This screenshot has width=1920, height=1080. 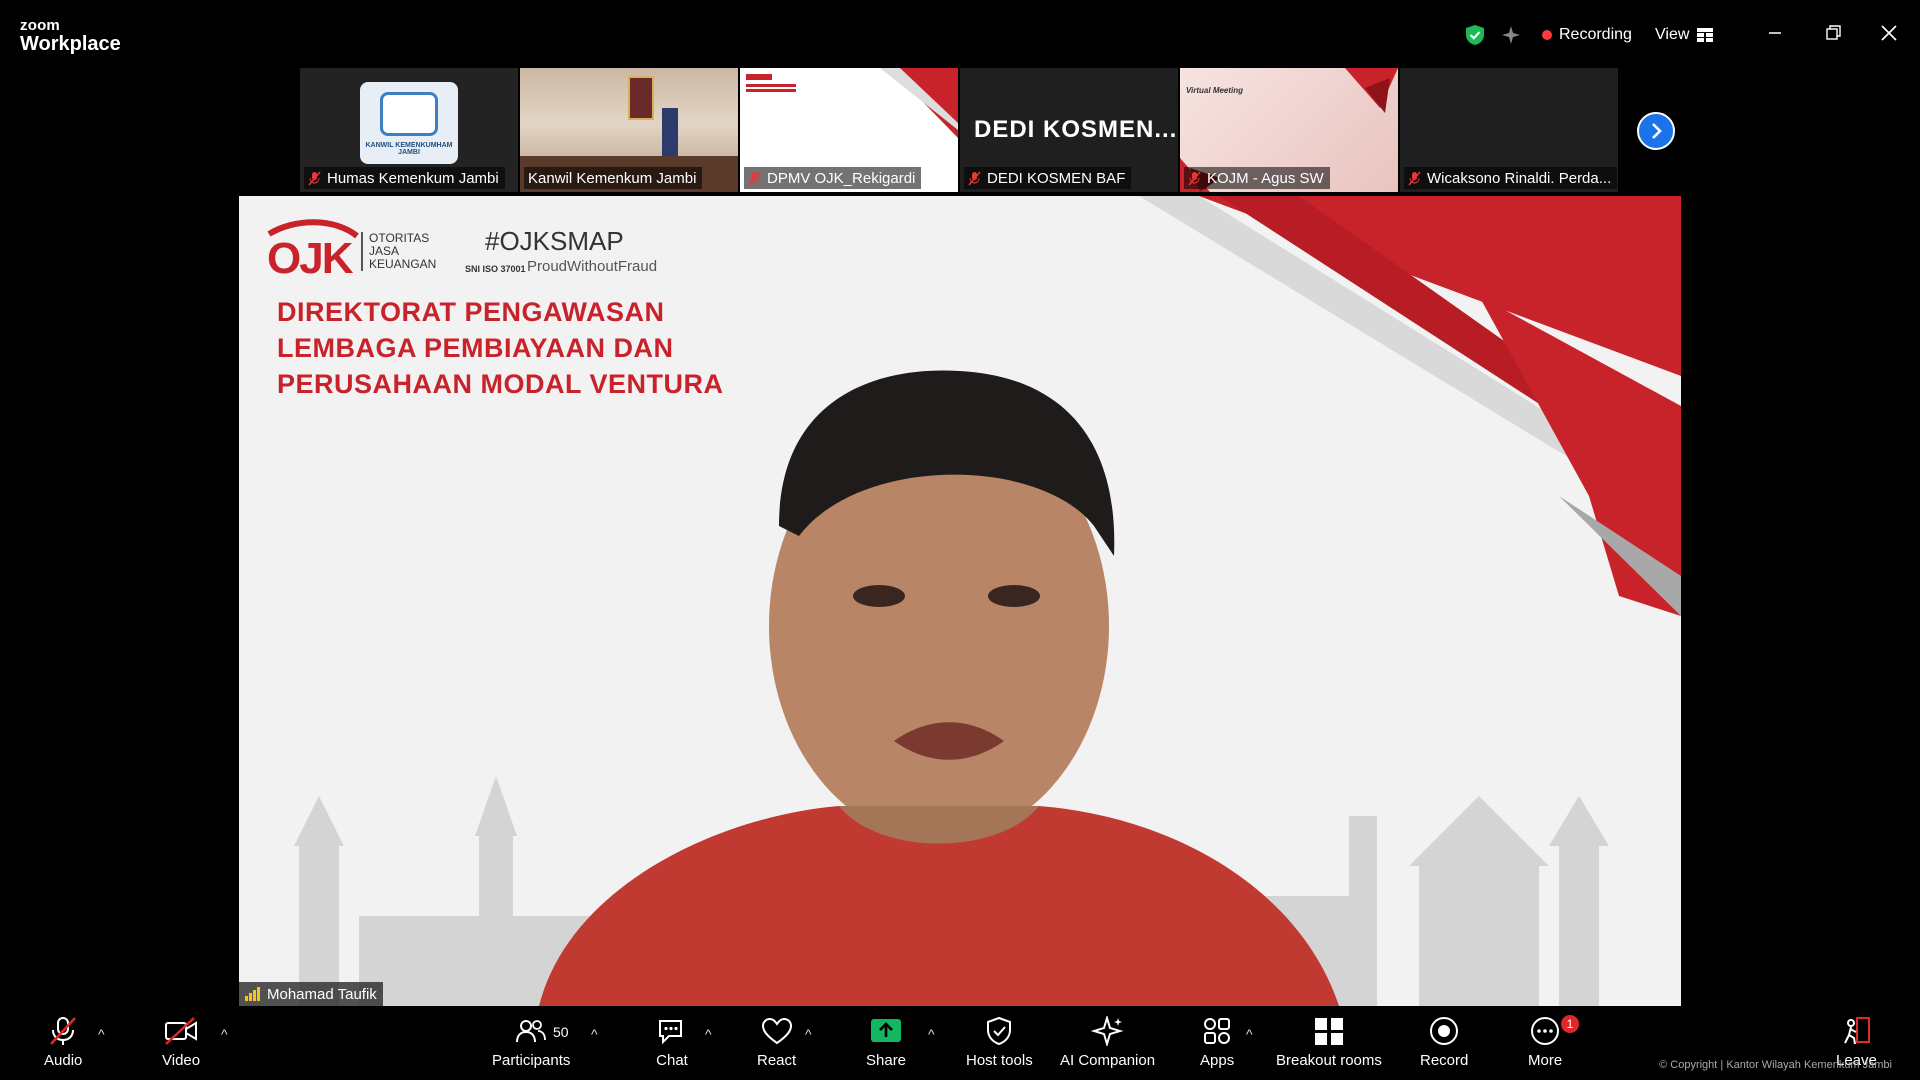 I want to click on participant-thumbnail: DEDI KOSMEN... DEDI KOSMEN BAF, so click(x=1069, y=130).